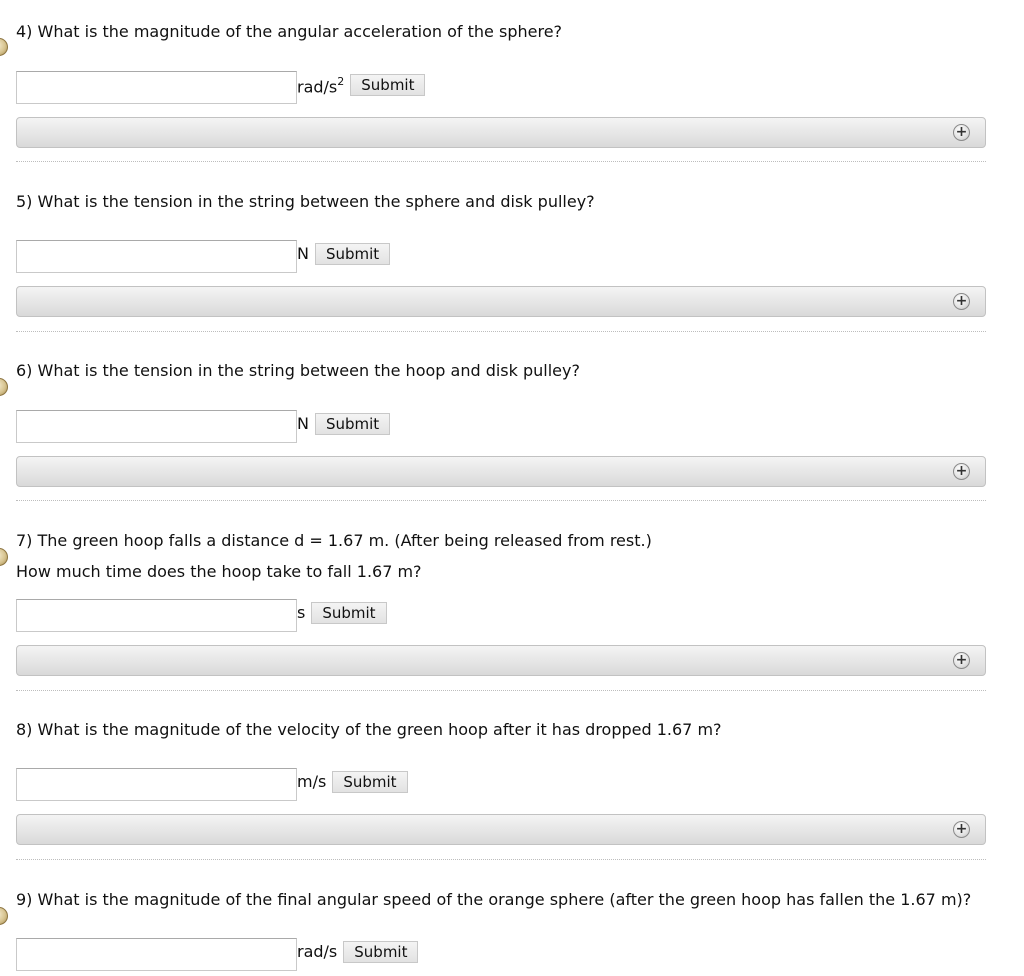 Image resolution: width=1024 pixels, height=976 pixels. I want to click on unit-label: s, so click(301, 612).